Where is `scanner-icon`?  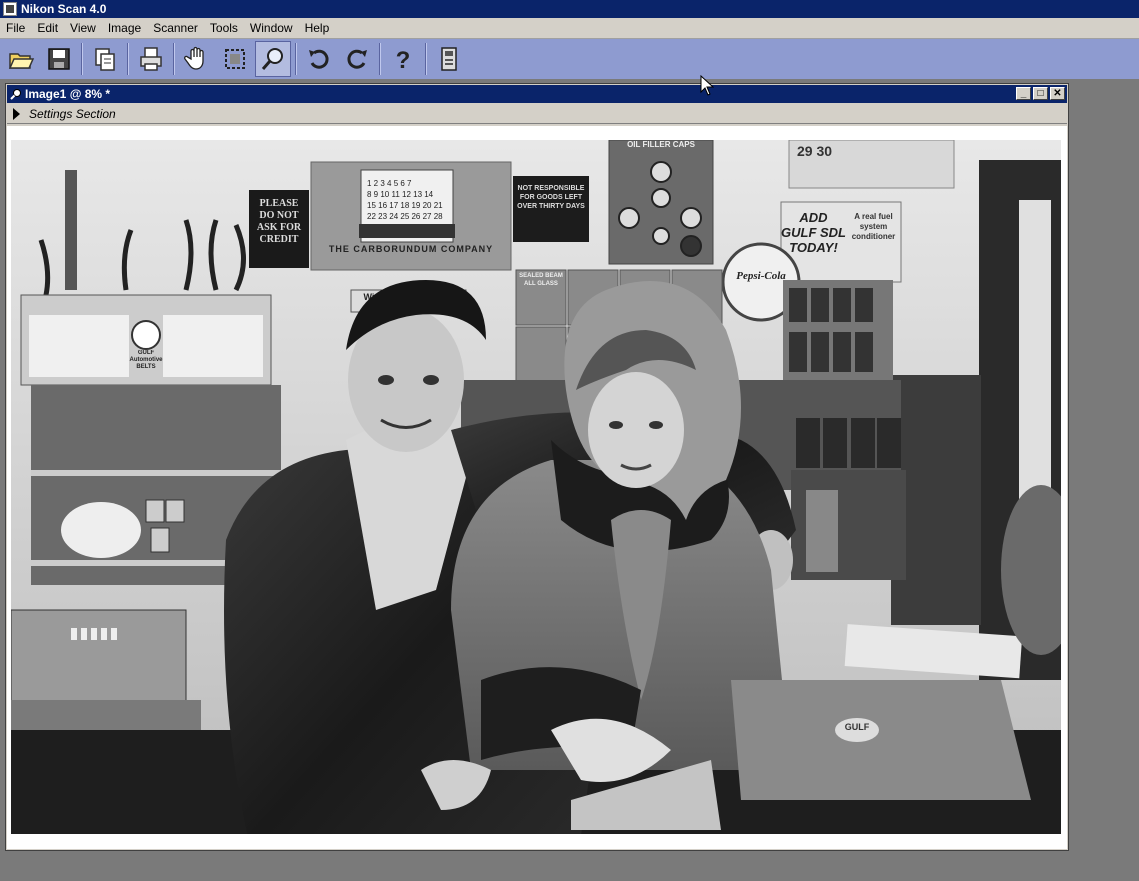 scanner-icon is located at coordinates (449, 59).